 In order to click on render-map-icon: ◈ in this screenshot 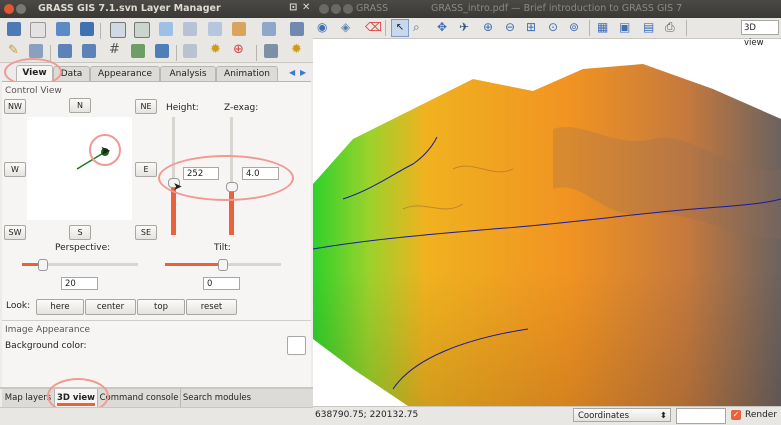, I will do `click(345, 27)`.